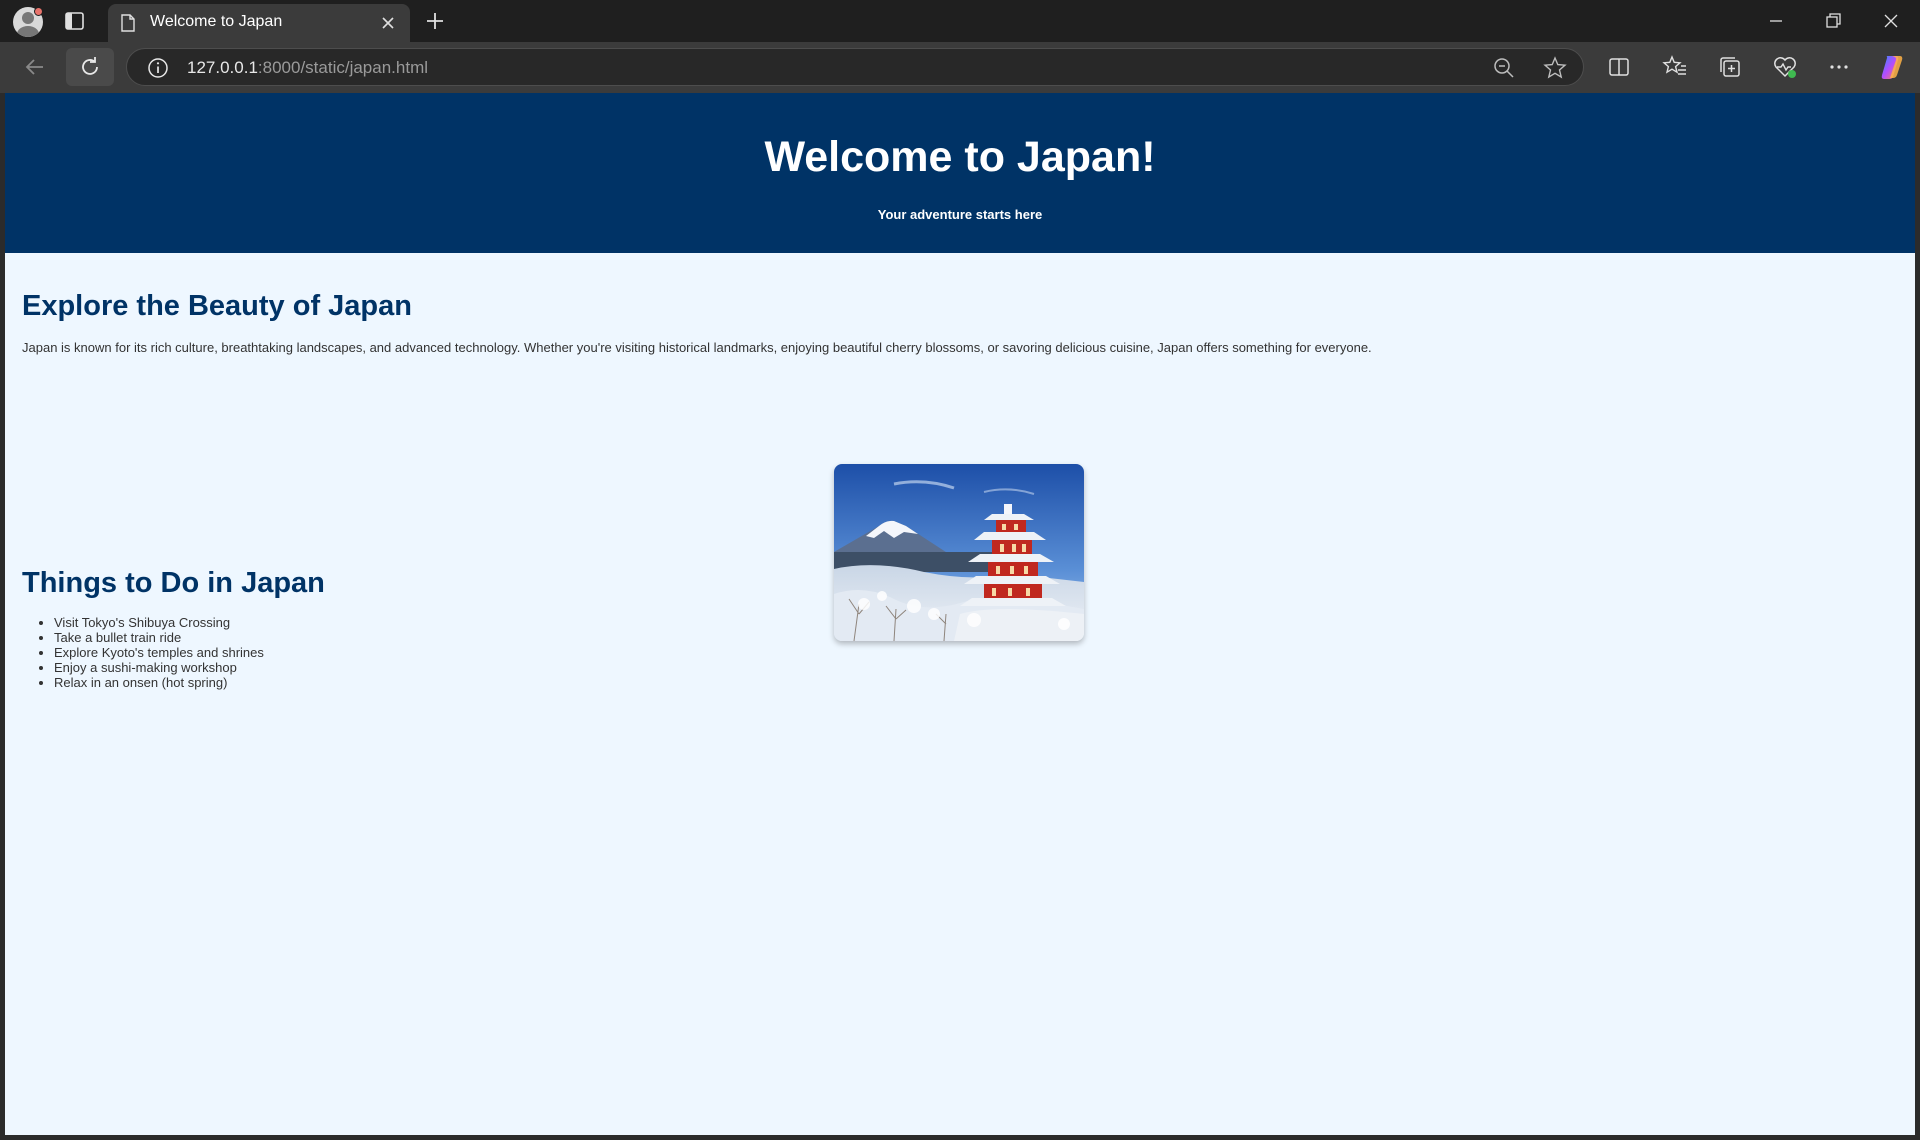 The width and height of the screenshot is (1920, 1140). What do you see at coordinates (960, 214) in the screenshot?
I see `hero-subtitle: Your adventure starts here` at bounding box center [960, 214].